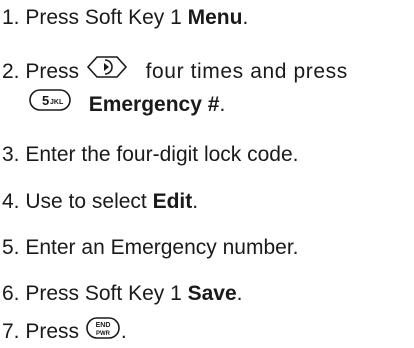 The height and width of the screenshot is (348, 414). I want to click on step-3: 3. Enter the four-digit lock code., so click(150, 155).